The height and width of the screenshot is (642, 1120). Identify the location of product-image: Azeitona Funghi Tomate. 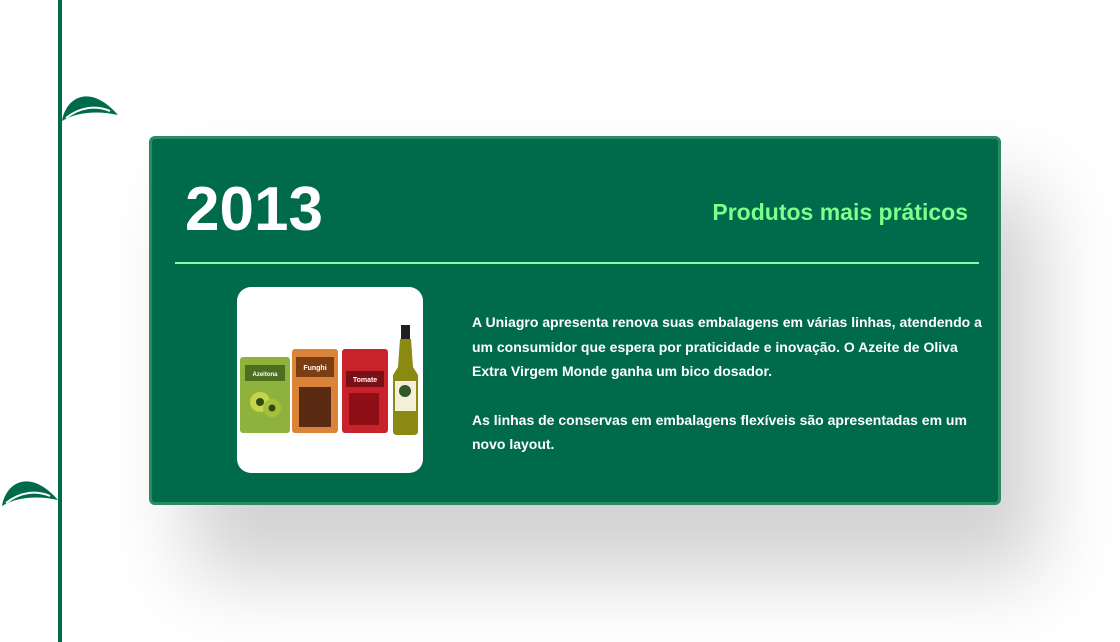
(330, 380).